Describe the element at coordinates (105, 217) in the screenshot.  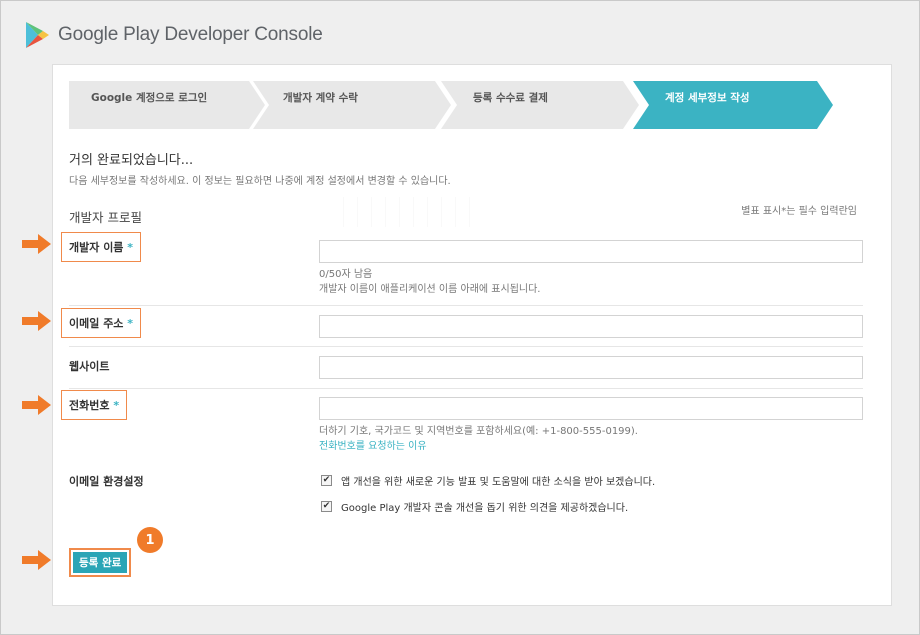
I see `section-title: 개발자 프로필` at that location.